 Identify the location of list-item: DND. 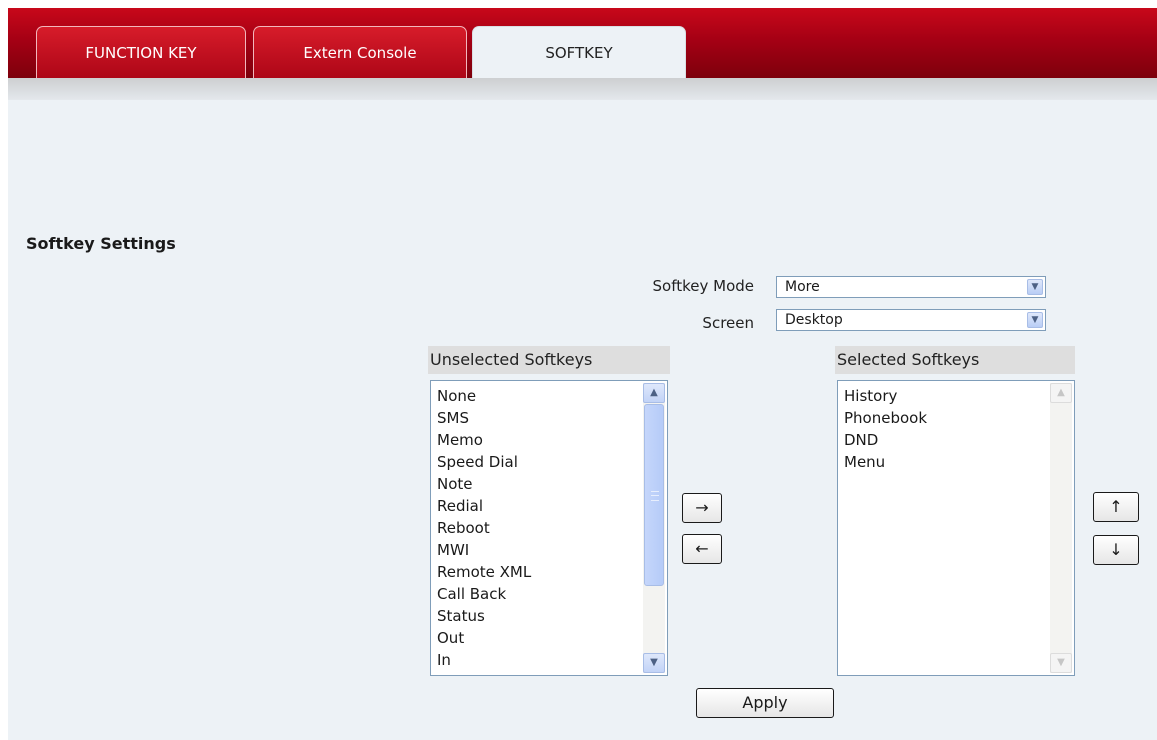
(885, 440).